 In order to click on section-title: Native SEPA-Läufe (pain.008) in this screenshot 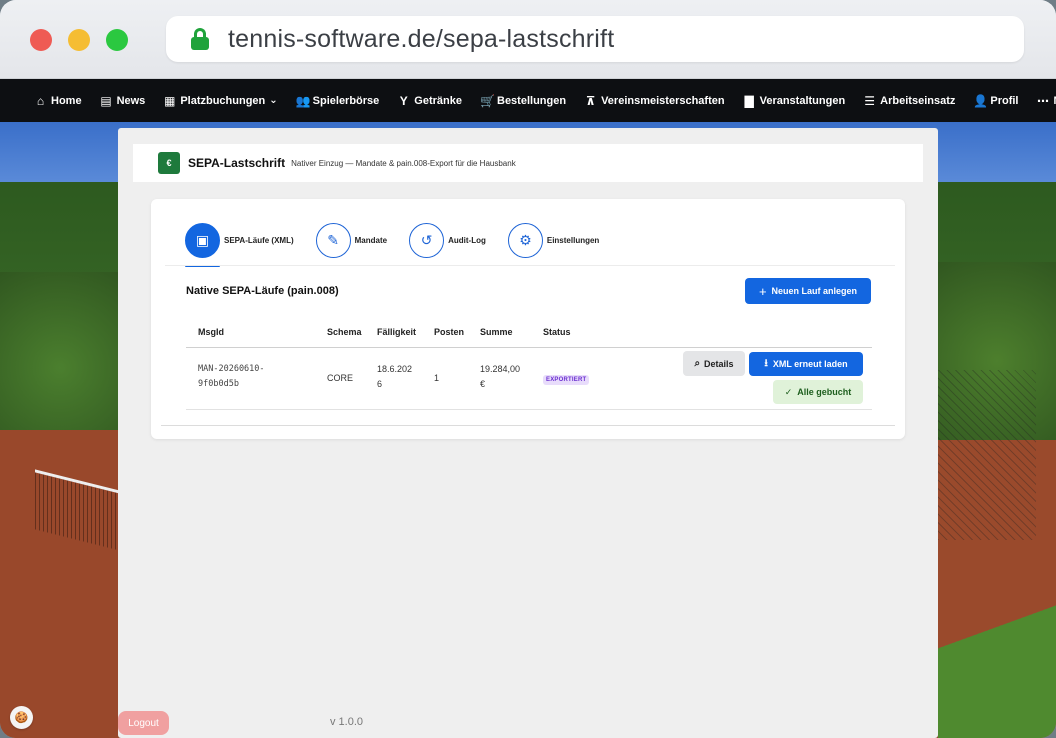, I will do `click(262, 291)`.